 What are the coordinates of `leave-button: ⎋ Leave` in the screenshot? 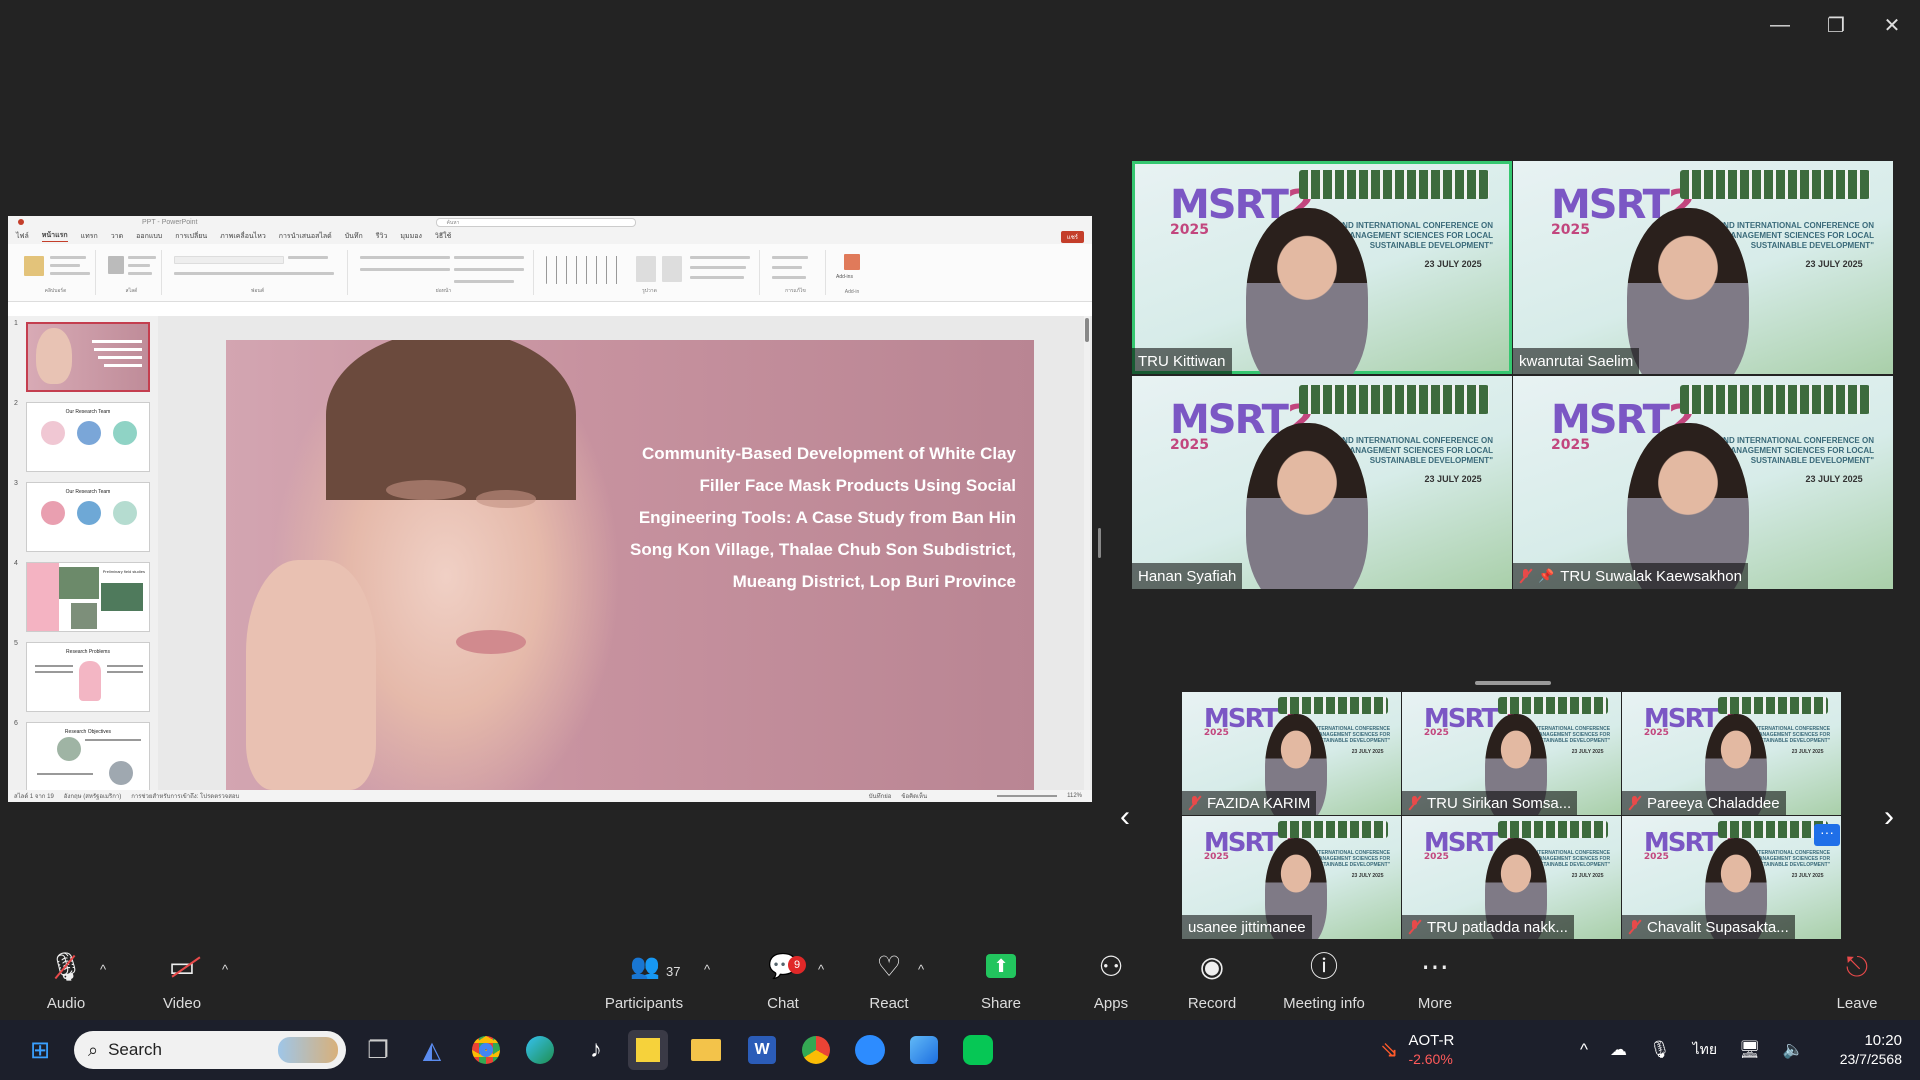 It's located at (1857, 979).